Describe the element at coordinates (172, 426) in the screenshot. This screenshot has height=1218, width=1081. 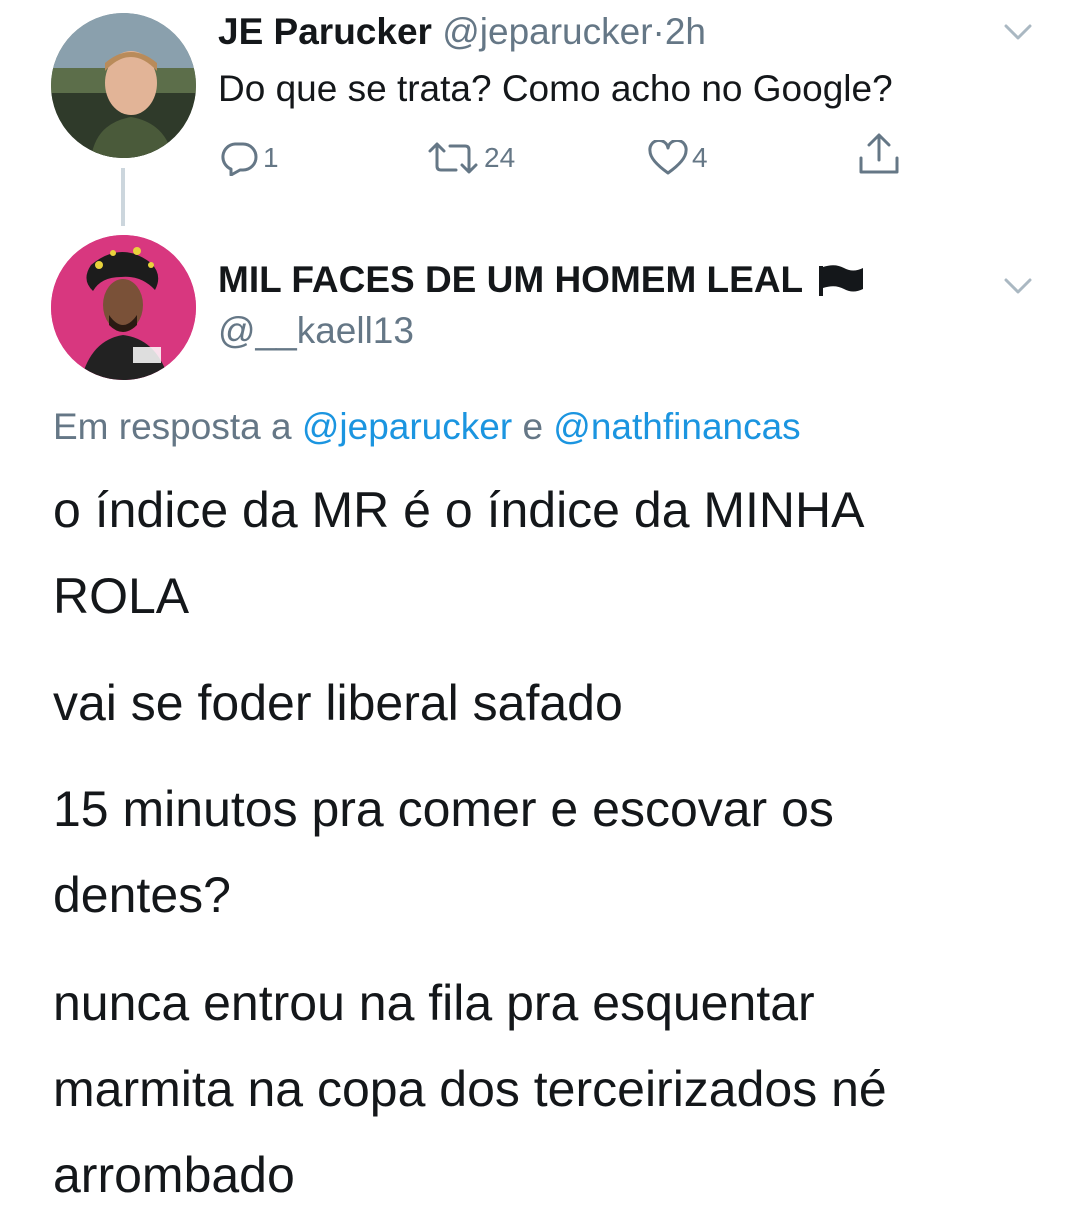
I see `reply-prefix: Em resposta a` at that location.